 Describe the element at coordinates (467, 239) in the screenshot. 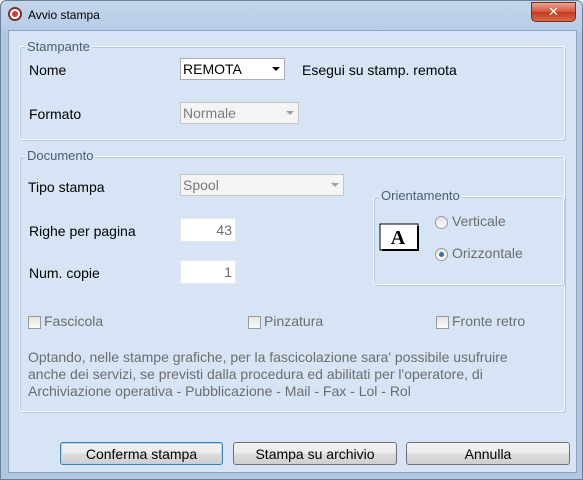

I see `orientamento-area: A Verticale Orizzontale` at that location.